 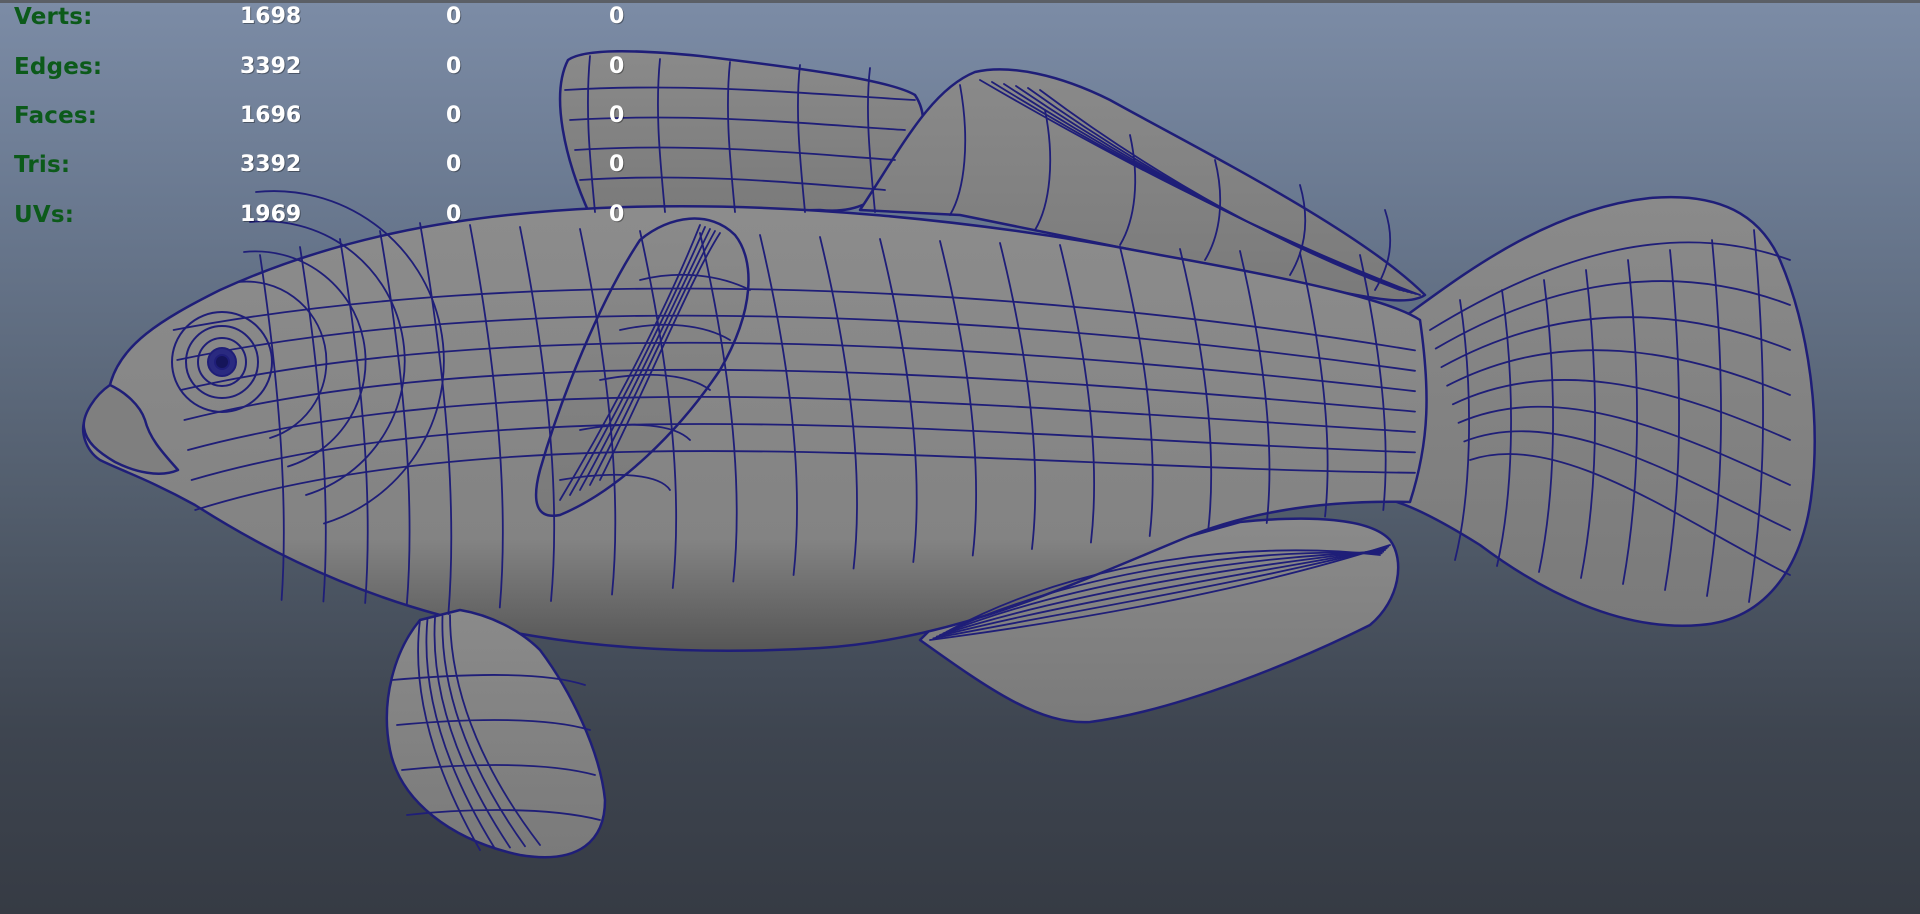 I want to click on hud-row-edges: Edges: 3392 0 0, so click(x=330, y=69).